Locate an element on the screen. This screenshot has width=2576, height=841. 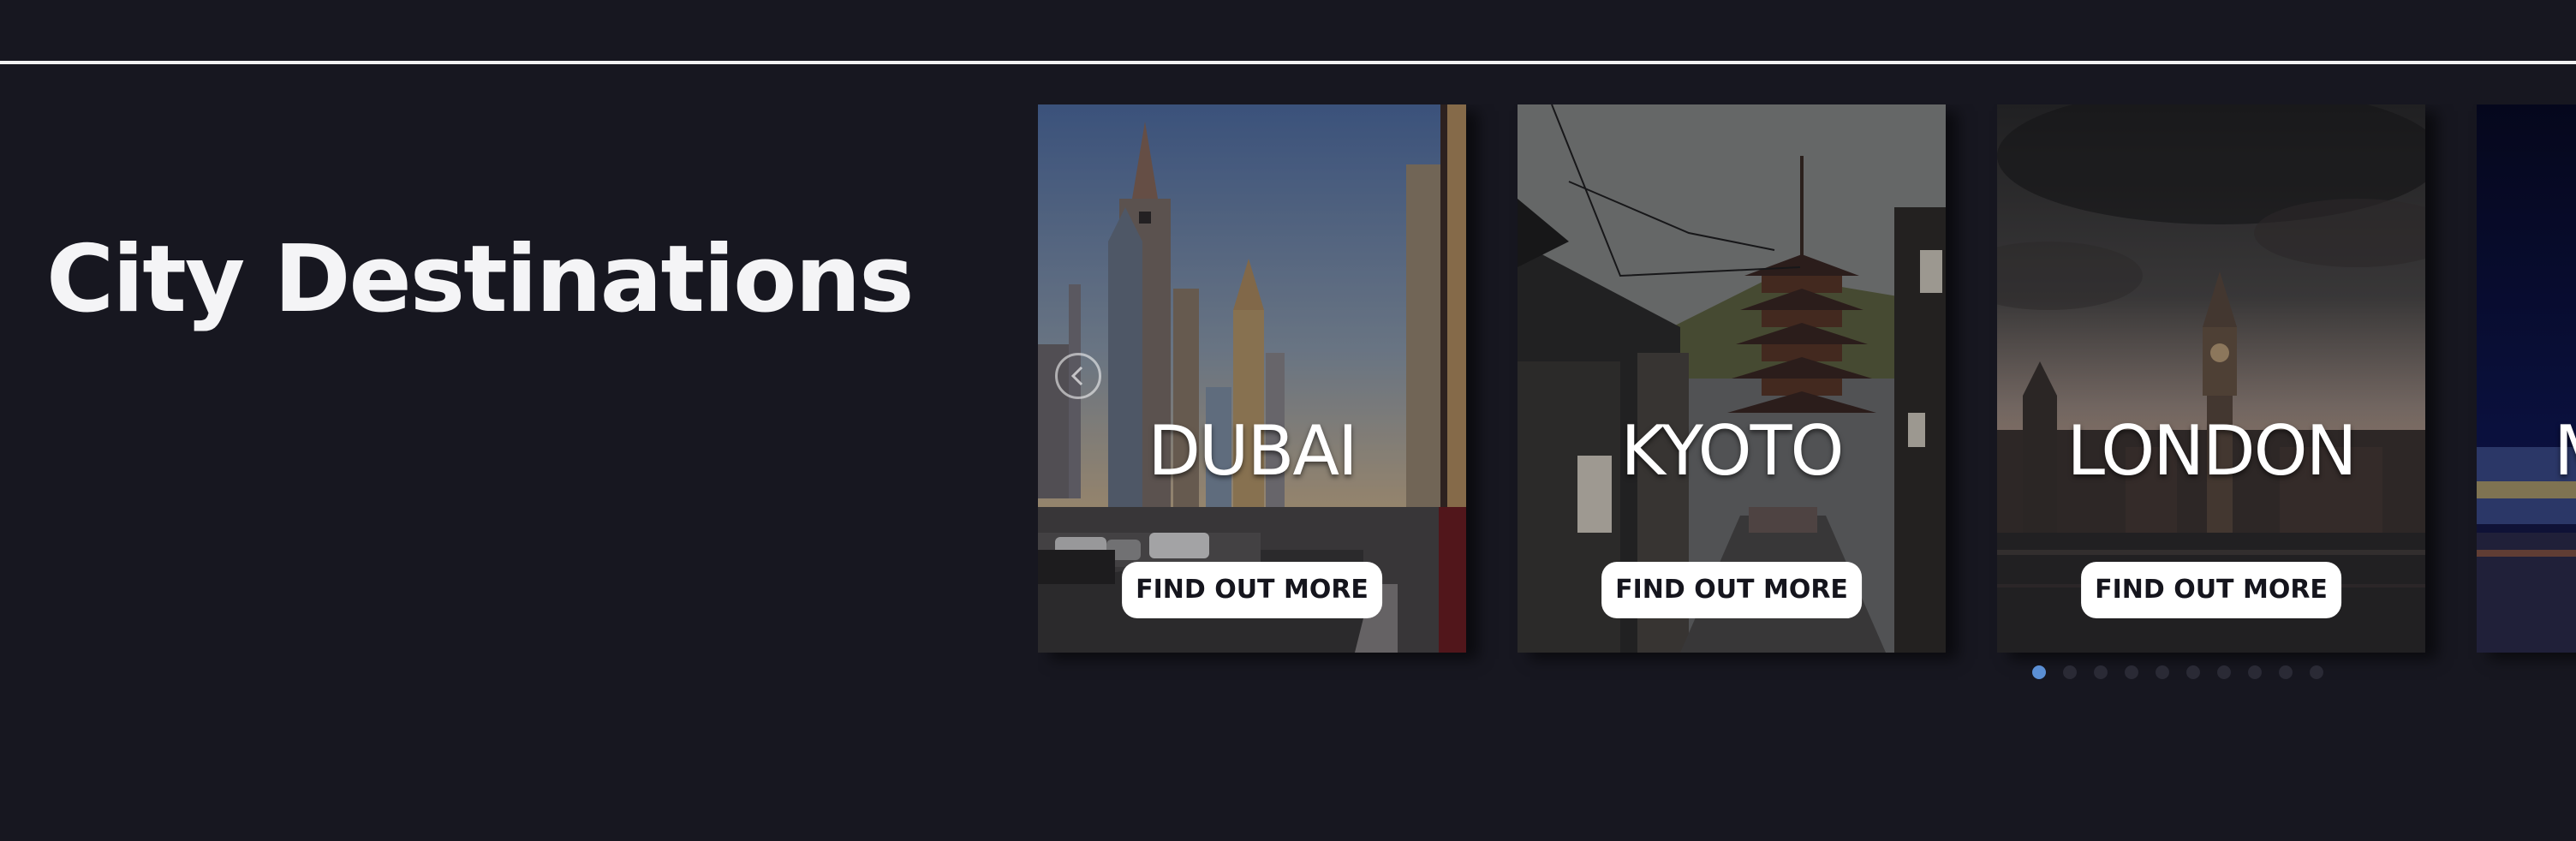
card-city-name: DUBAI is located at coordinates (1252, 451).